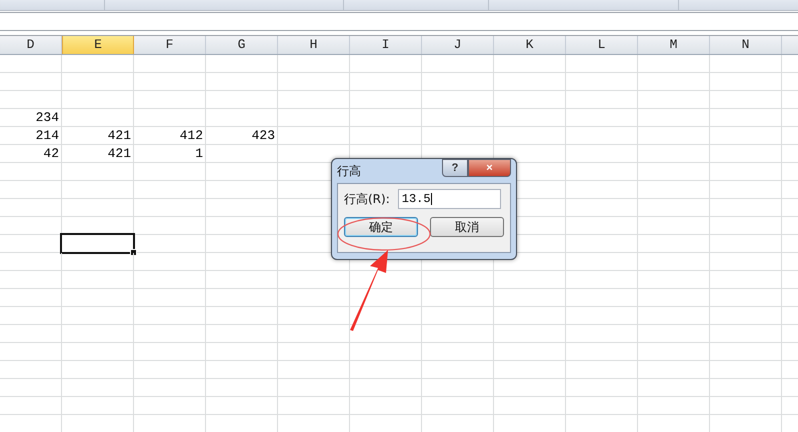 This screenshot has height=432, width=798. What do you see at coordinates (31, 135) in the screenshot?
I see `table-cell: 214` at bounding box center [31, 135].